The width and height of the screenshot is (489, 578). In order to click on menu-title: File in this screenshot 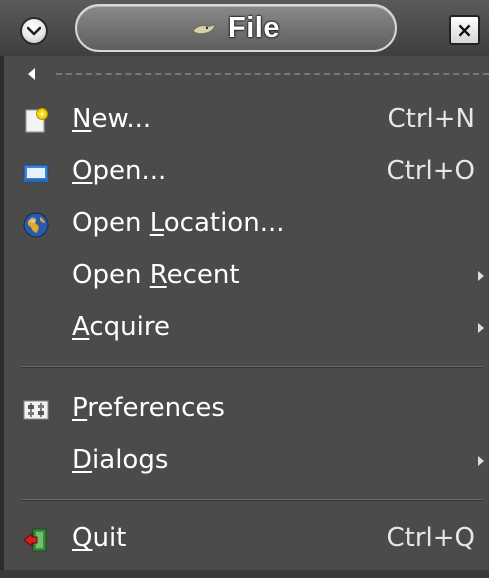, I will do `click(254, 28)`.